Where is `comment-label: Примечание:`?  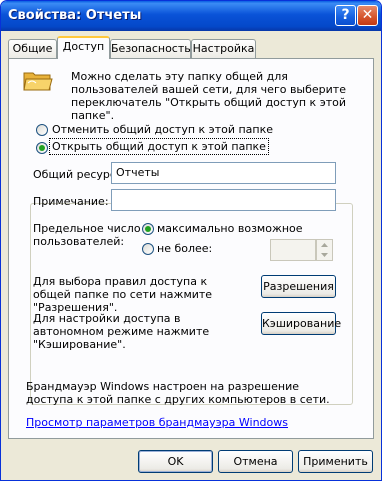 comment-label: Примечание: is located at coordinates (71, 201).